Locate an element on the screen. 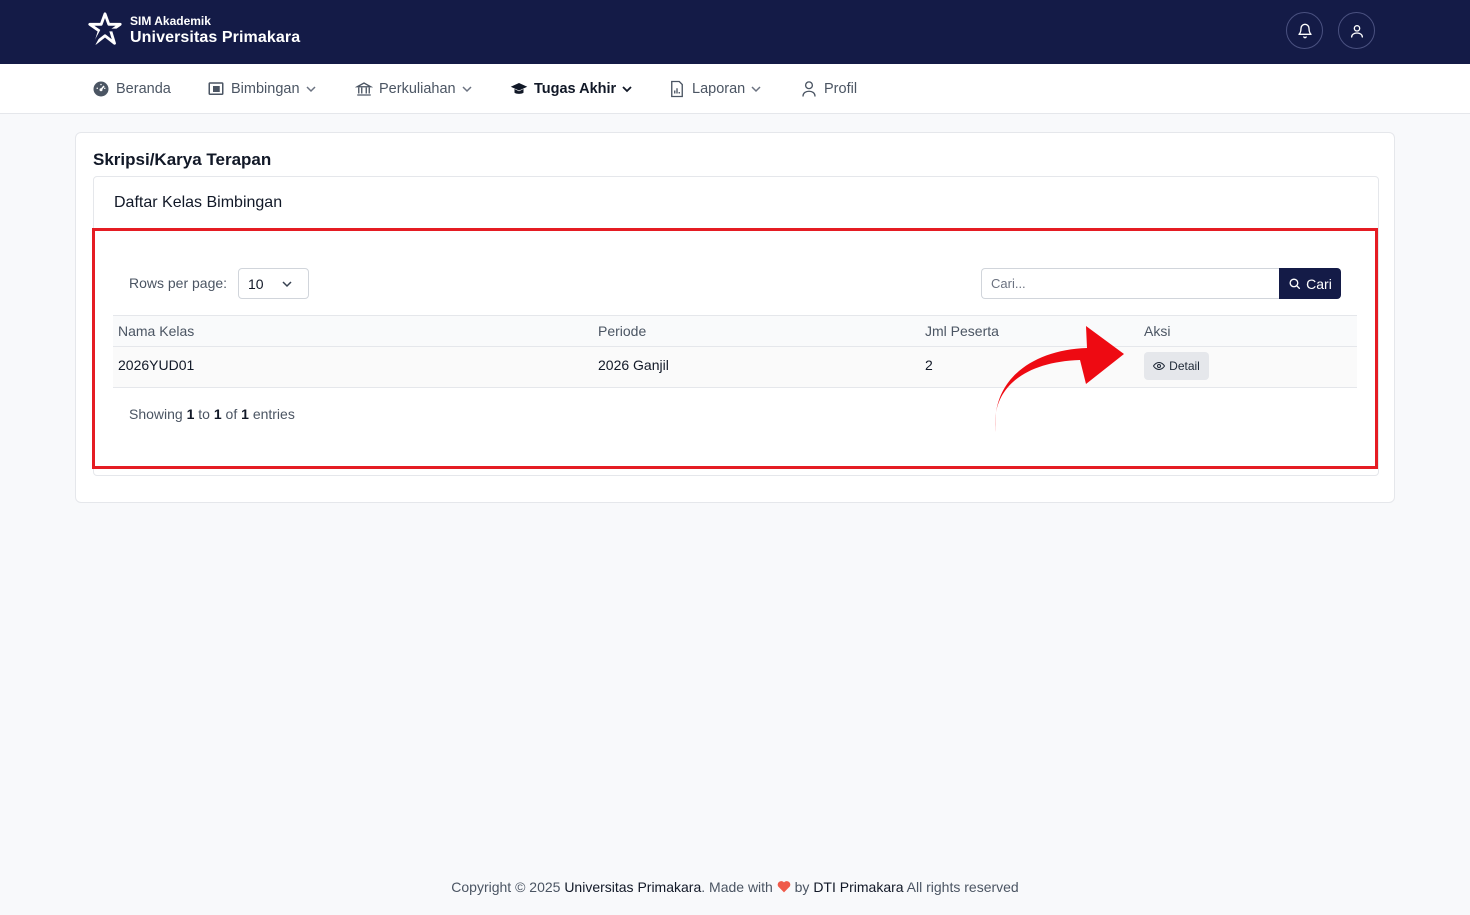 The width and height of the screenshot is (1470, 915). nav-label: Laporan is located at coordinates (719, 88).